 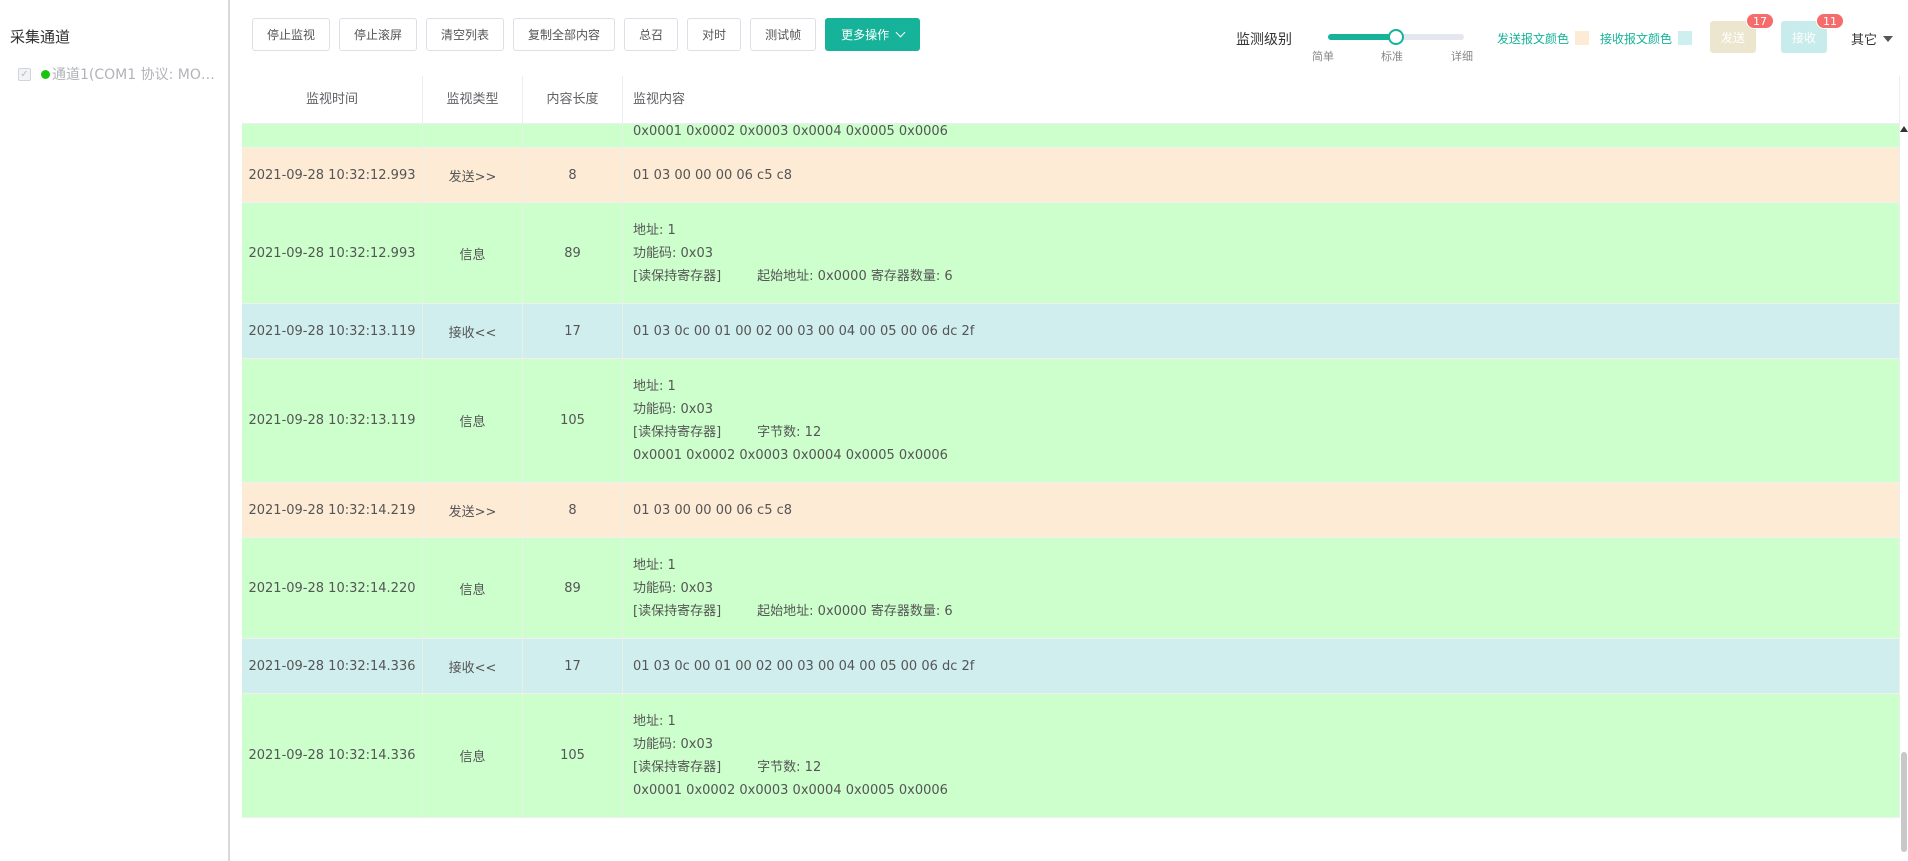 I want to click on channel-checkbox: ✓, so click(x=24, y=74).